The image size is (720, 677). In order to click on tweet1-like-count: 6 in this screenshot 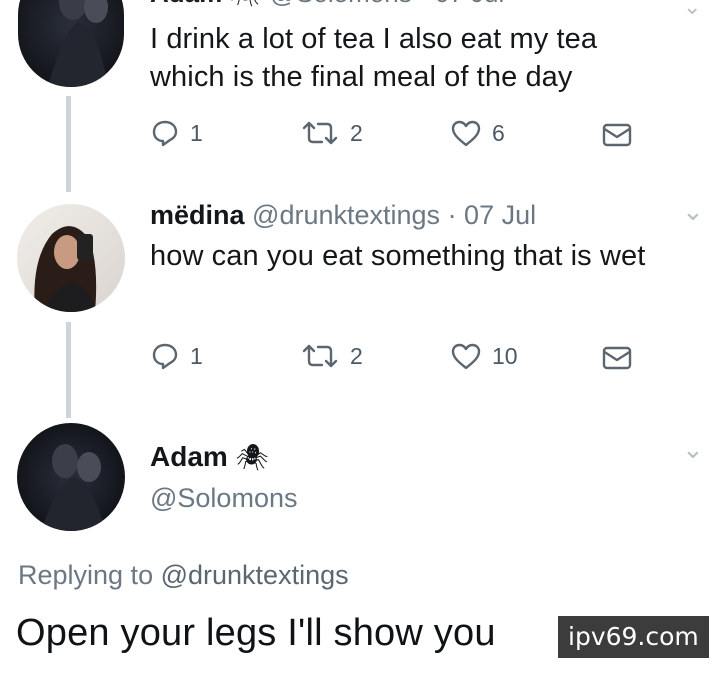, I will do `click(498, 132)`.